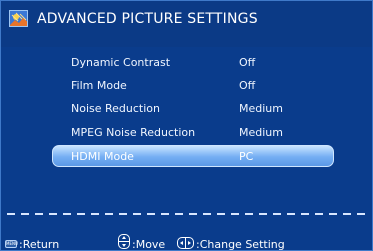 This screenshot has width=373, height=251. Describe the element at coordinates (185, 243) in the screenshot. I see `left-right-arrow-icon` at that location.